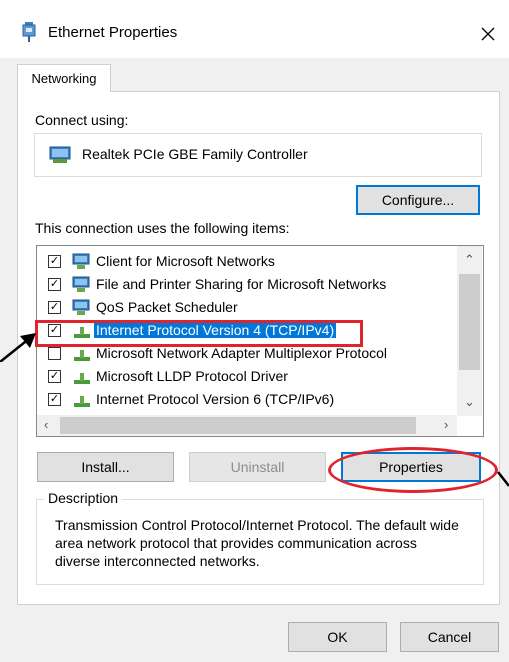 Image resolution: width=509 pixels, height=662 pixels. What do you see at coordinates (469, 260) in the screenshot?
I see `scroll-up-icon: ⌃` at bounding box center [469, 260].